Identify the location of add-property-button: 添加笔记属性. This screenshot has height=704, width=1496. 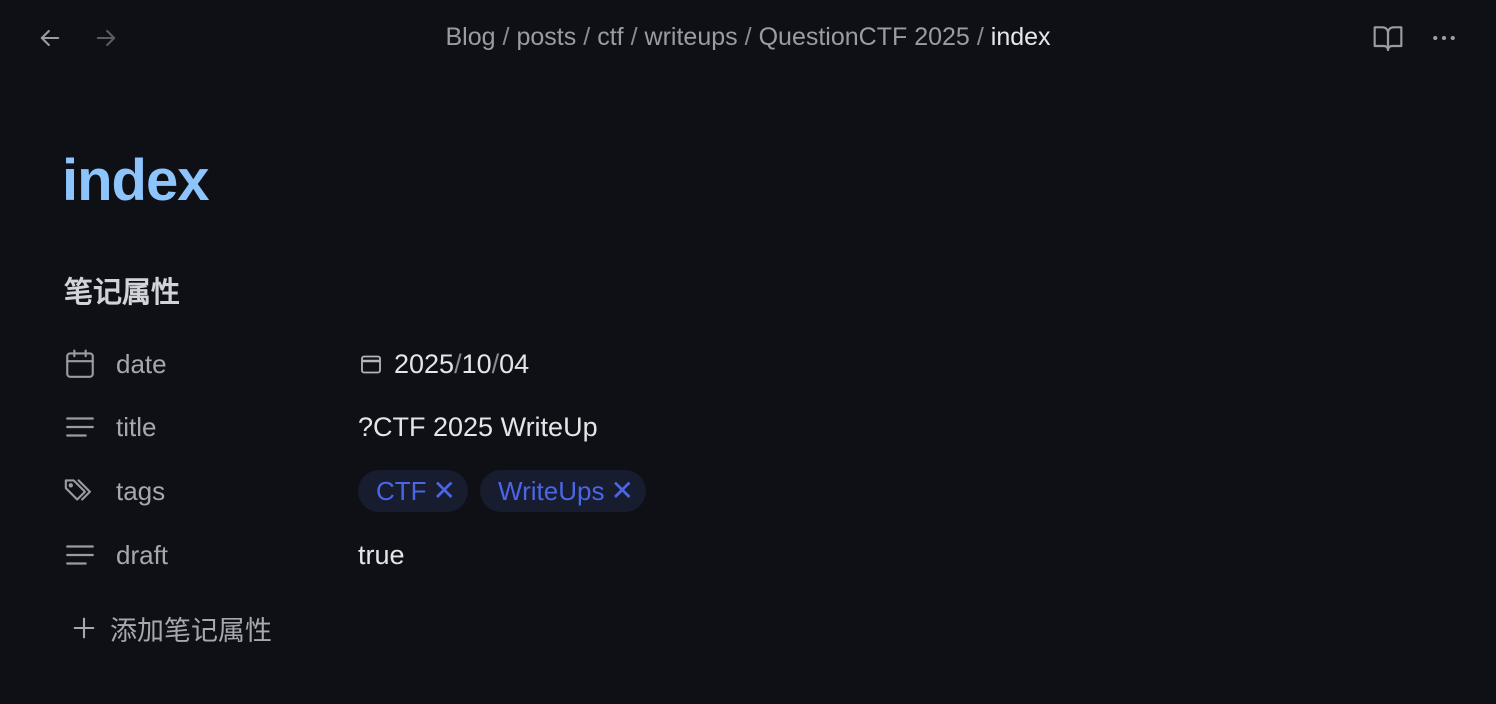
(170, 628).